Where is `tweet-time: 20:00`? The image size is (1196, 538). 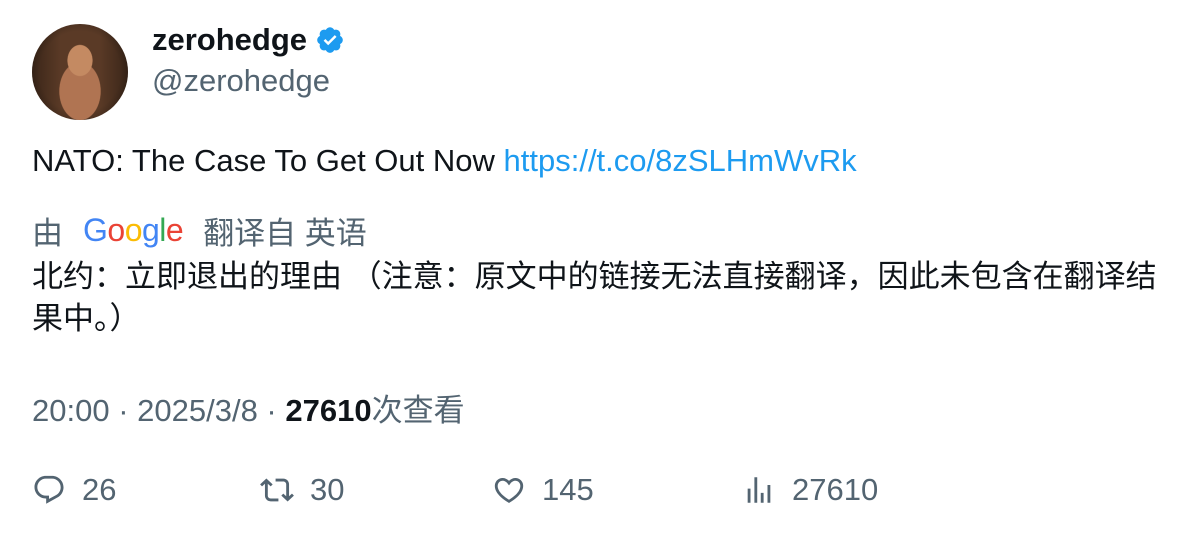 tweet-time: 20:00 is located at coordinates (71, 410).